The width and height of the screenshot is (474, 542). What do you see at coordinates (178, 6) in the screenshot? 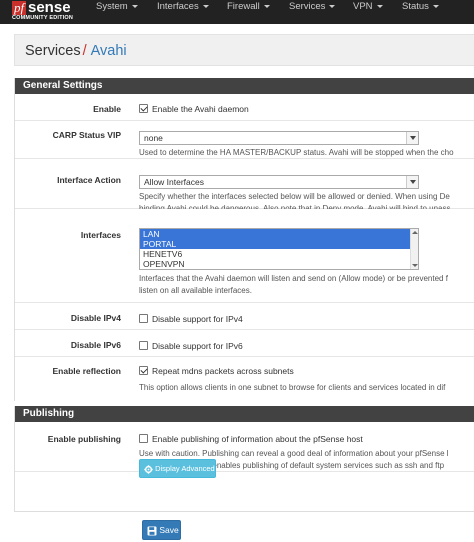
I see `nav-interfaces-label: Interfaces` at bounding box center [178, 6].